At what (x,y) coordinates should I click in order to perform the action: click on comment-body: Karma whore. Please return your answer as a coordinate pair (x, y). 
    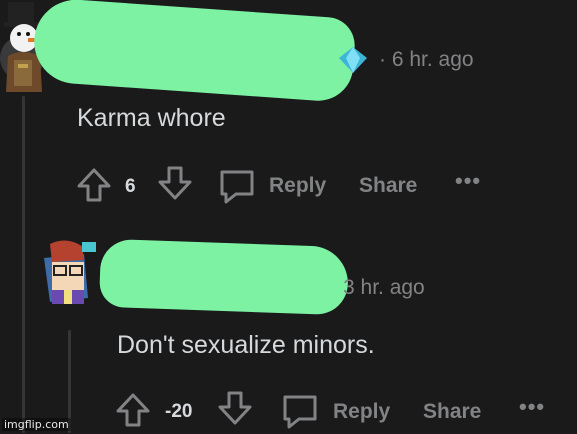
    Looking at the image, I should click on (151, 118).